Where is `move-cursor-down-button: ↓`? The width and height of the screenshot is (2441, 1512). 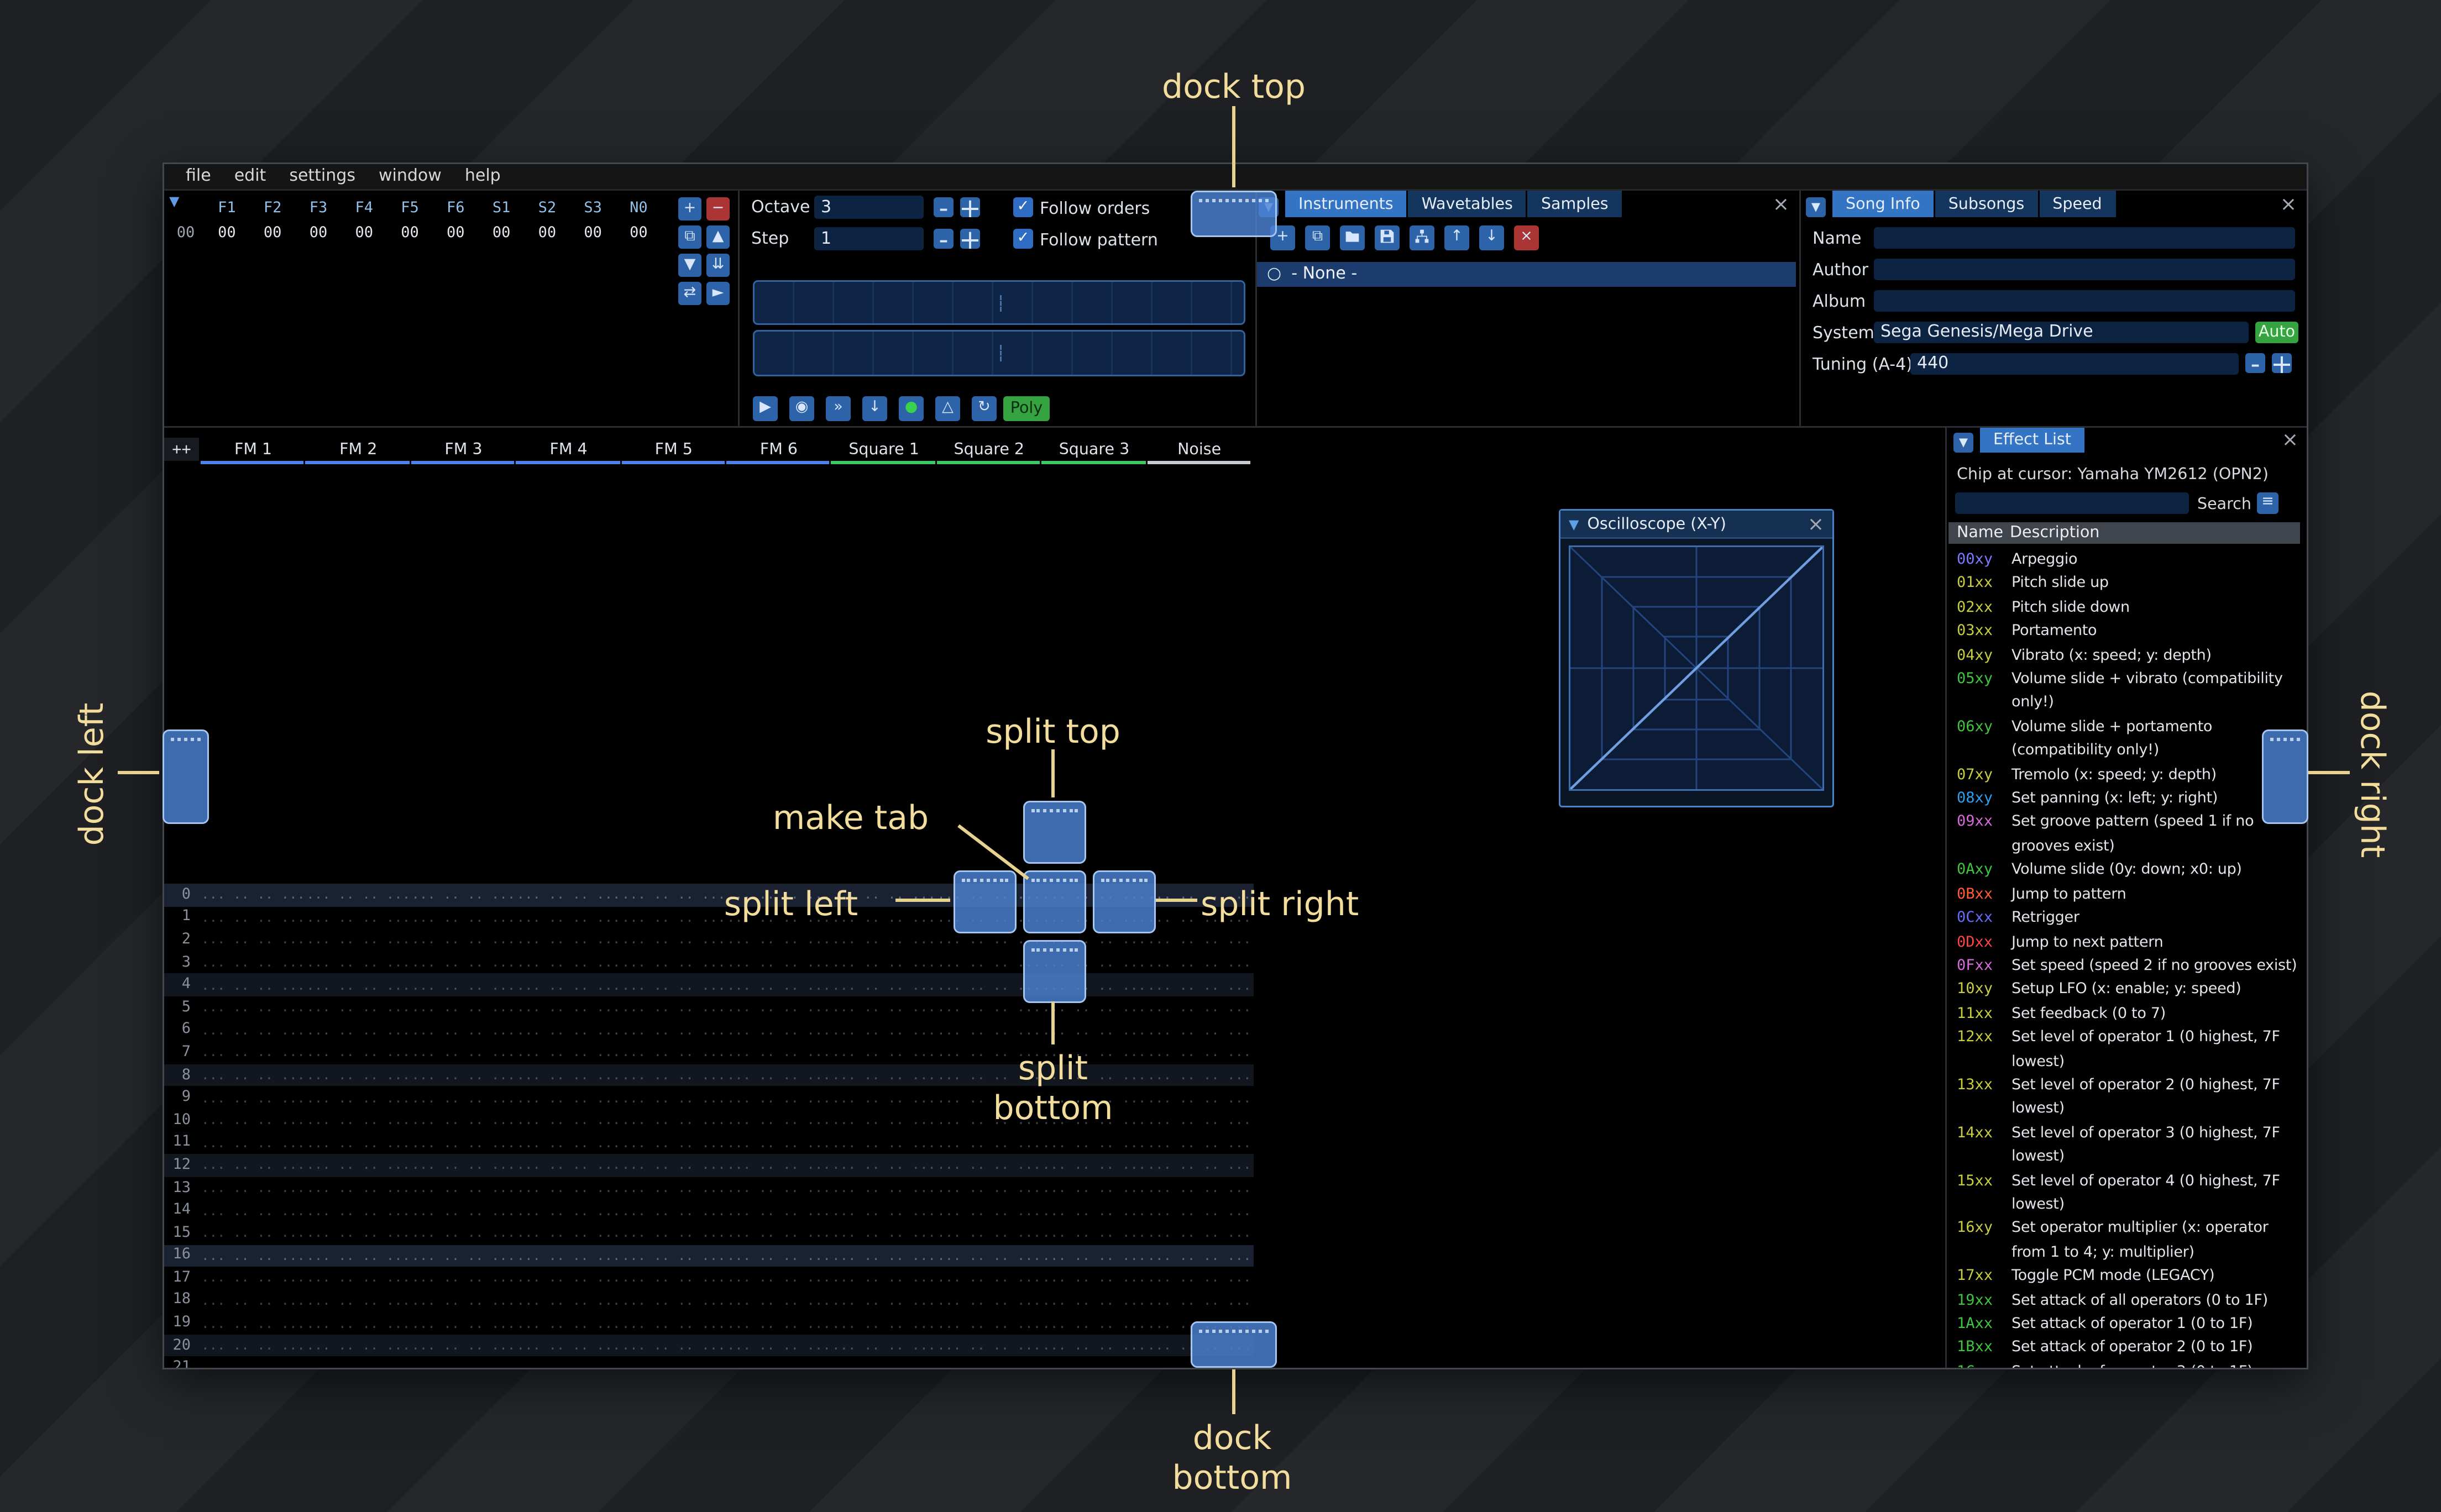
move-cursor-down-button: ↓ is located at coordinates (874, 408).